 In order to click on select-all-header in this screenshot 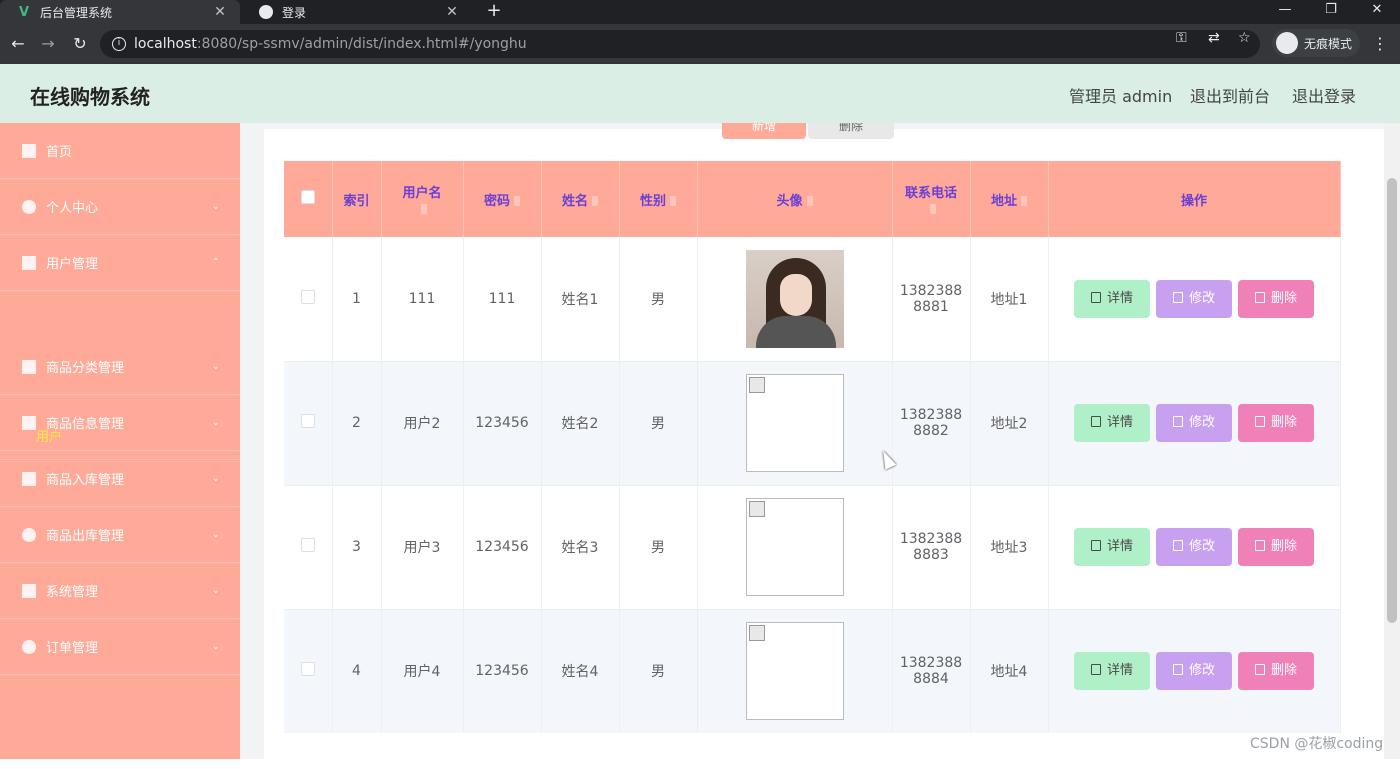, I will do `click(308, 199)`.